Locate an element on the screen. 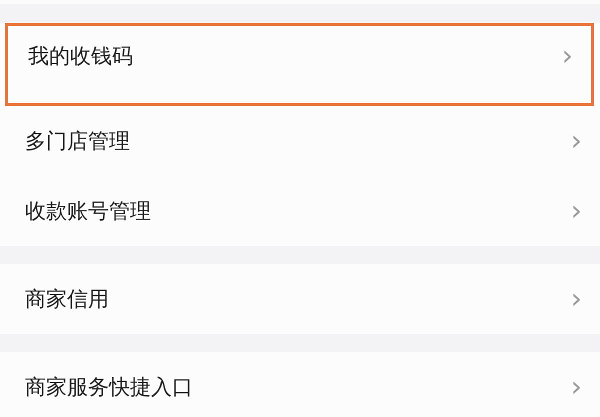 This screenshot has height=417, width=600. menu-label: 商家信用 is located at coordinates (67, 299).